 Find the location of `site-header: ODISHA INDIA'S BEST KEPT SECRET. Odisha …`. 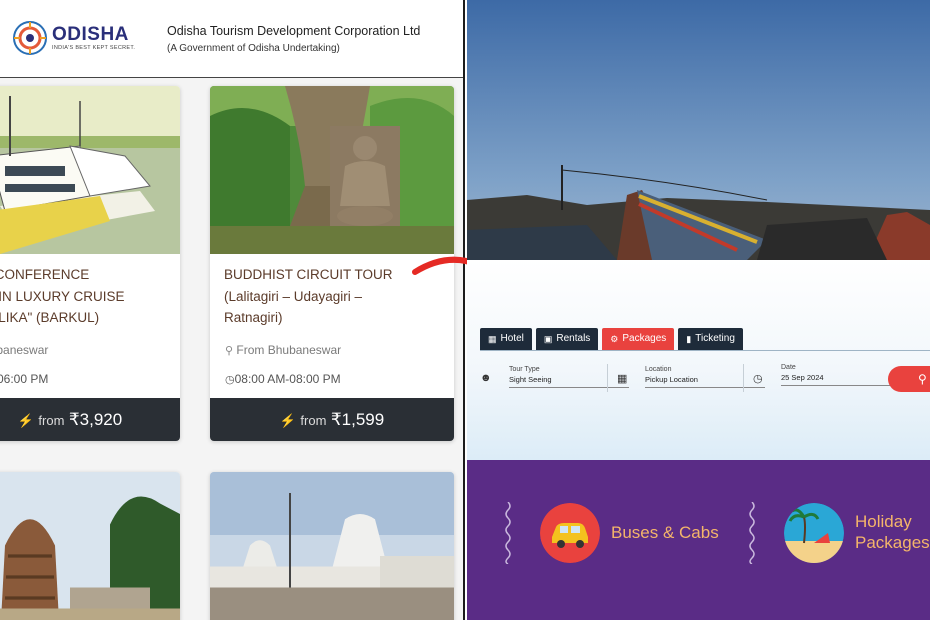

site-header: ODISHA INDIA'S BEST KEPT SECRET. Odisha … is located at coordinates (231, 39).